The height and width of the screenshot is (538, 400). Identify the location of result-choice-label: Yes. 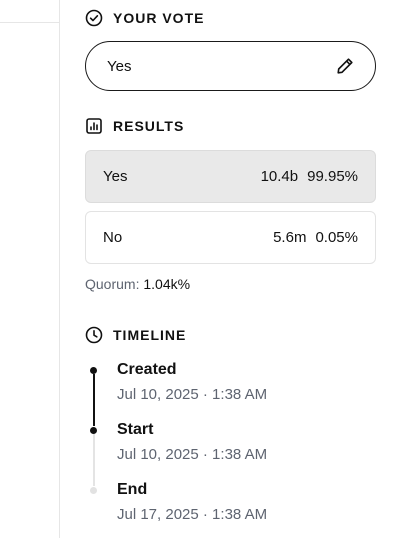
(115, 176).